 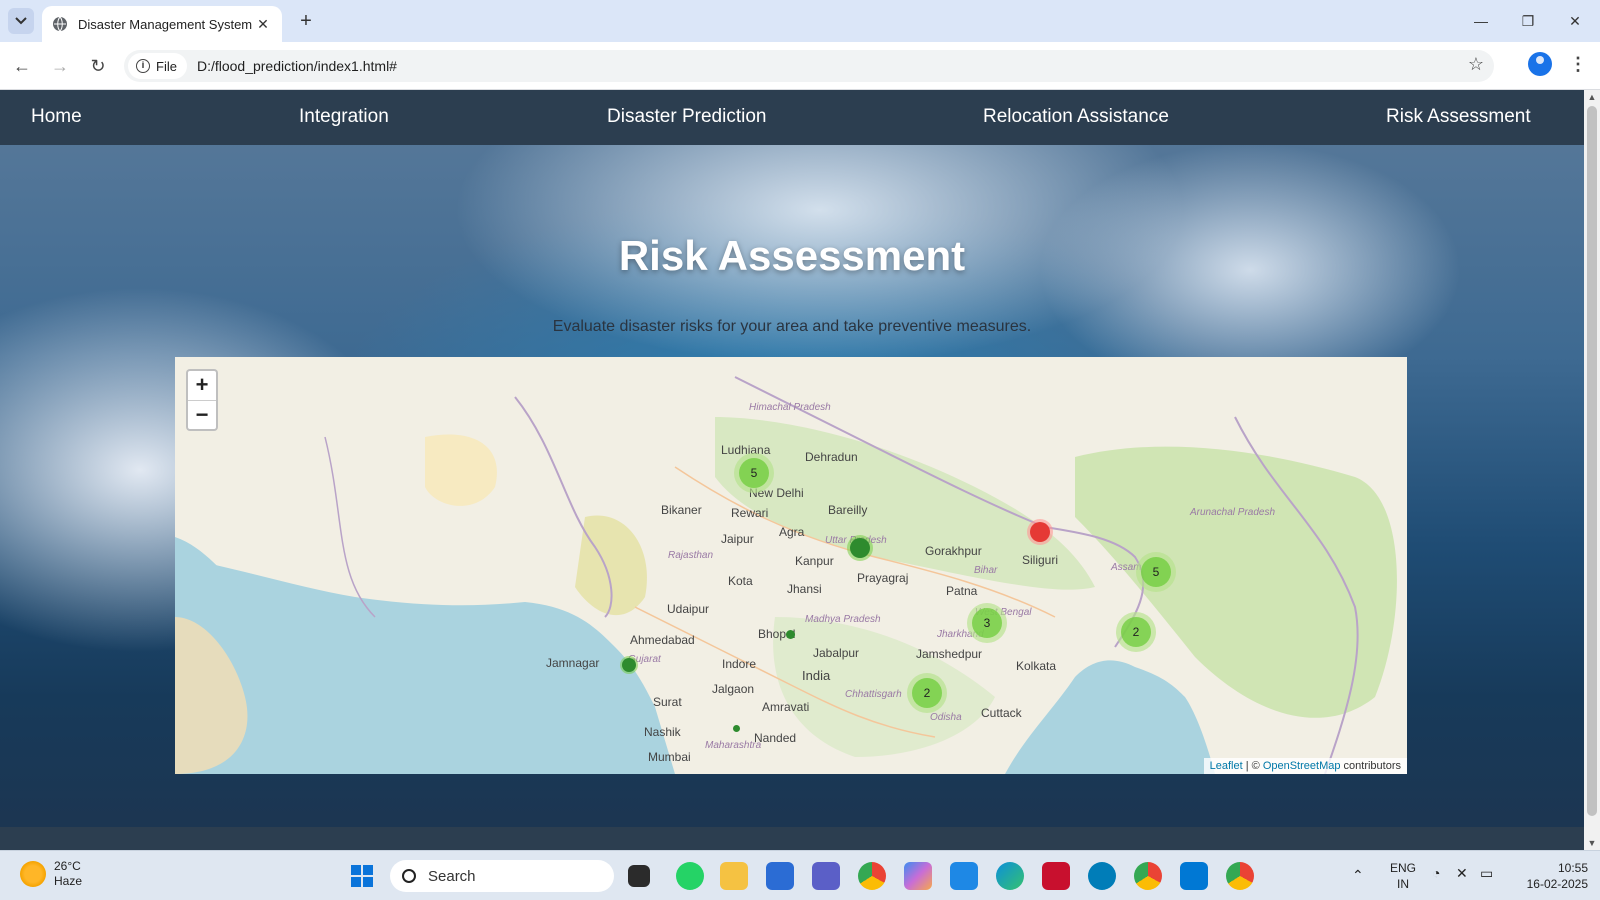 I want to click on restore-icon: ❐, so click(x=1528, y=21).